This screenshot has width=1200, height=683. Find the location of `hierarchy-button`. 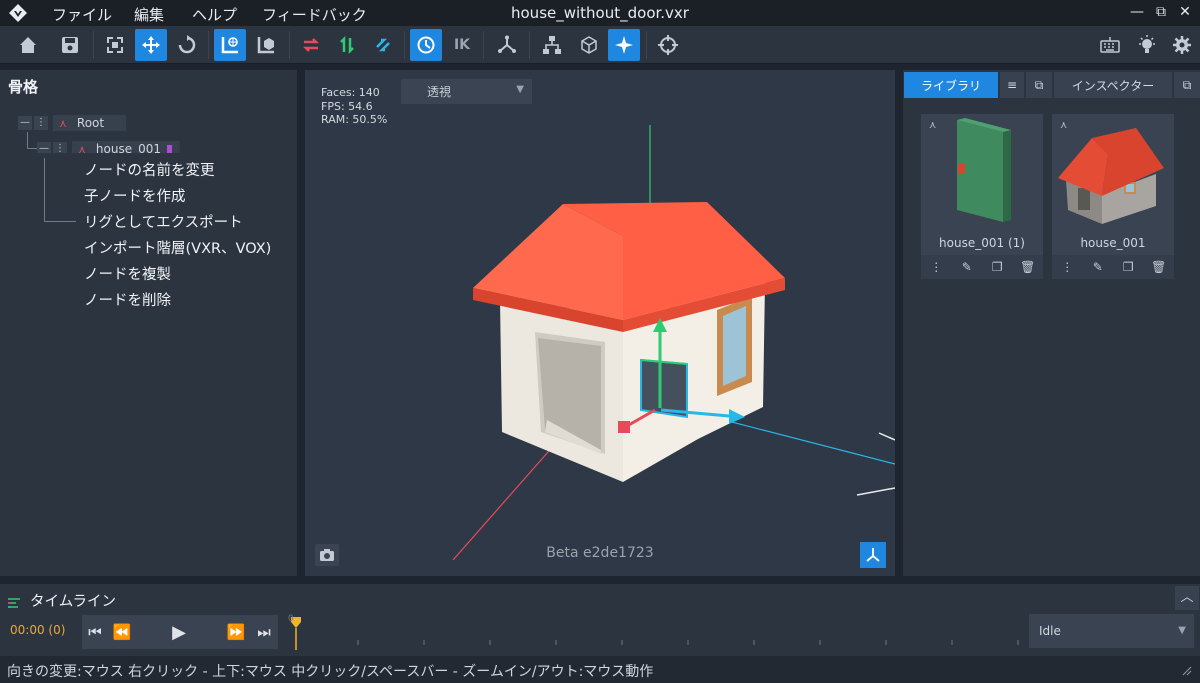

hierarchy-button is located at coordinates (552, 45).